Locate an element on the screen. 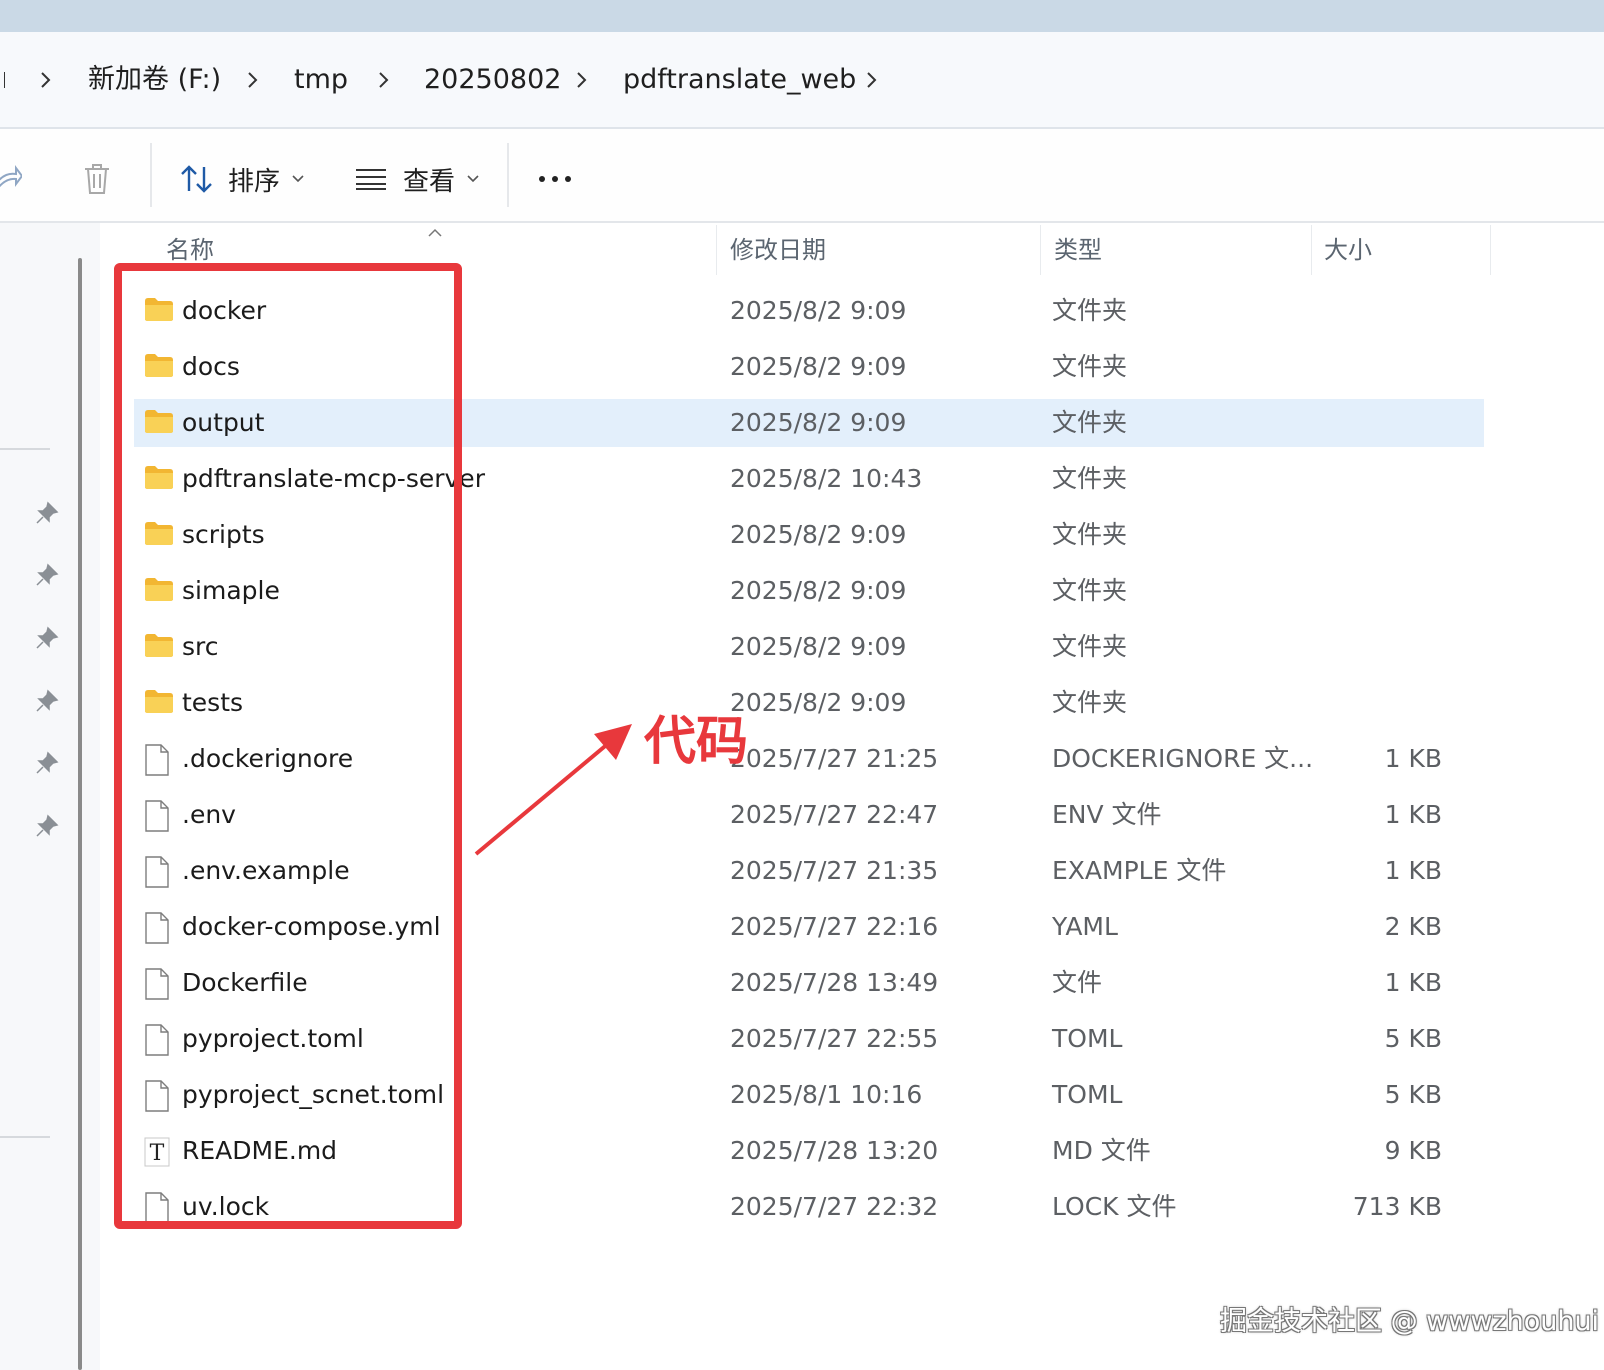  file-modified-date: 2025/7/27 22:55 is located at coordinates (834, 1038).